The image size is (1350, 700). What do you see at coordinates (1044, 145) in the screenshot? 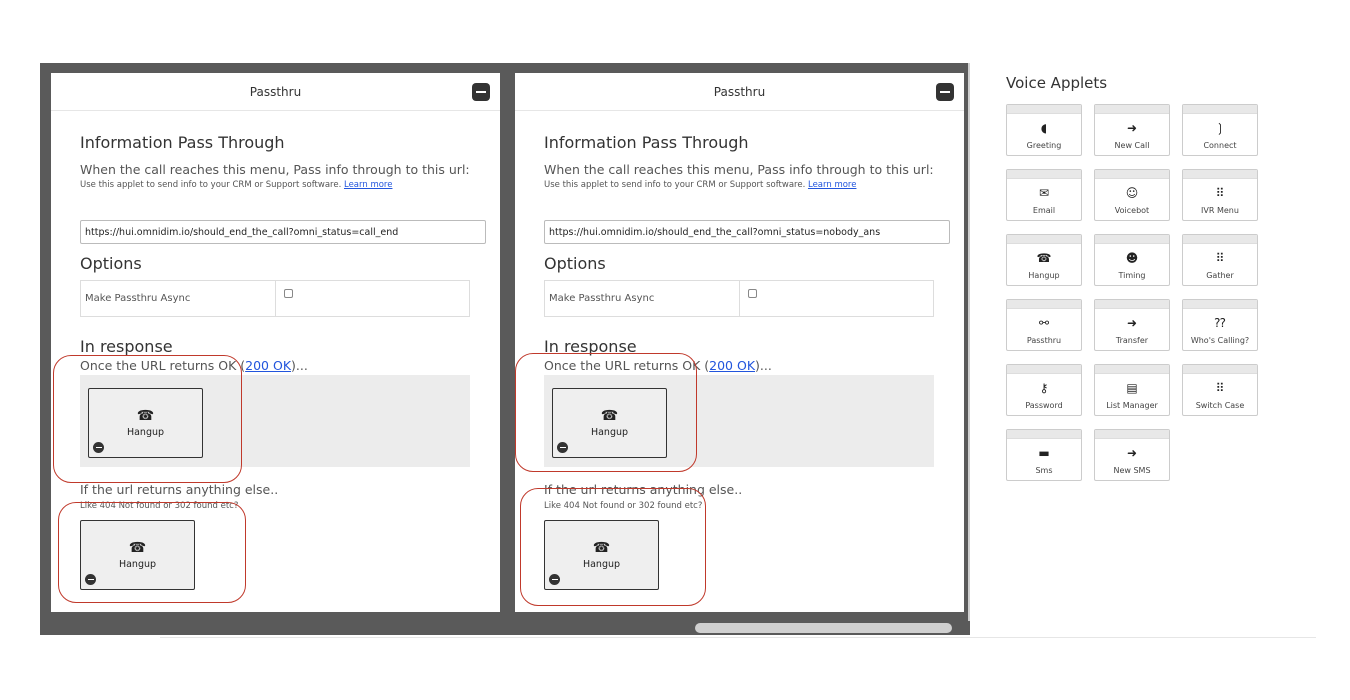
I see `tile-label: Greeting` at bounding box center [1044, 145].